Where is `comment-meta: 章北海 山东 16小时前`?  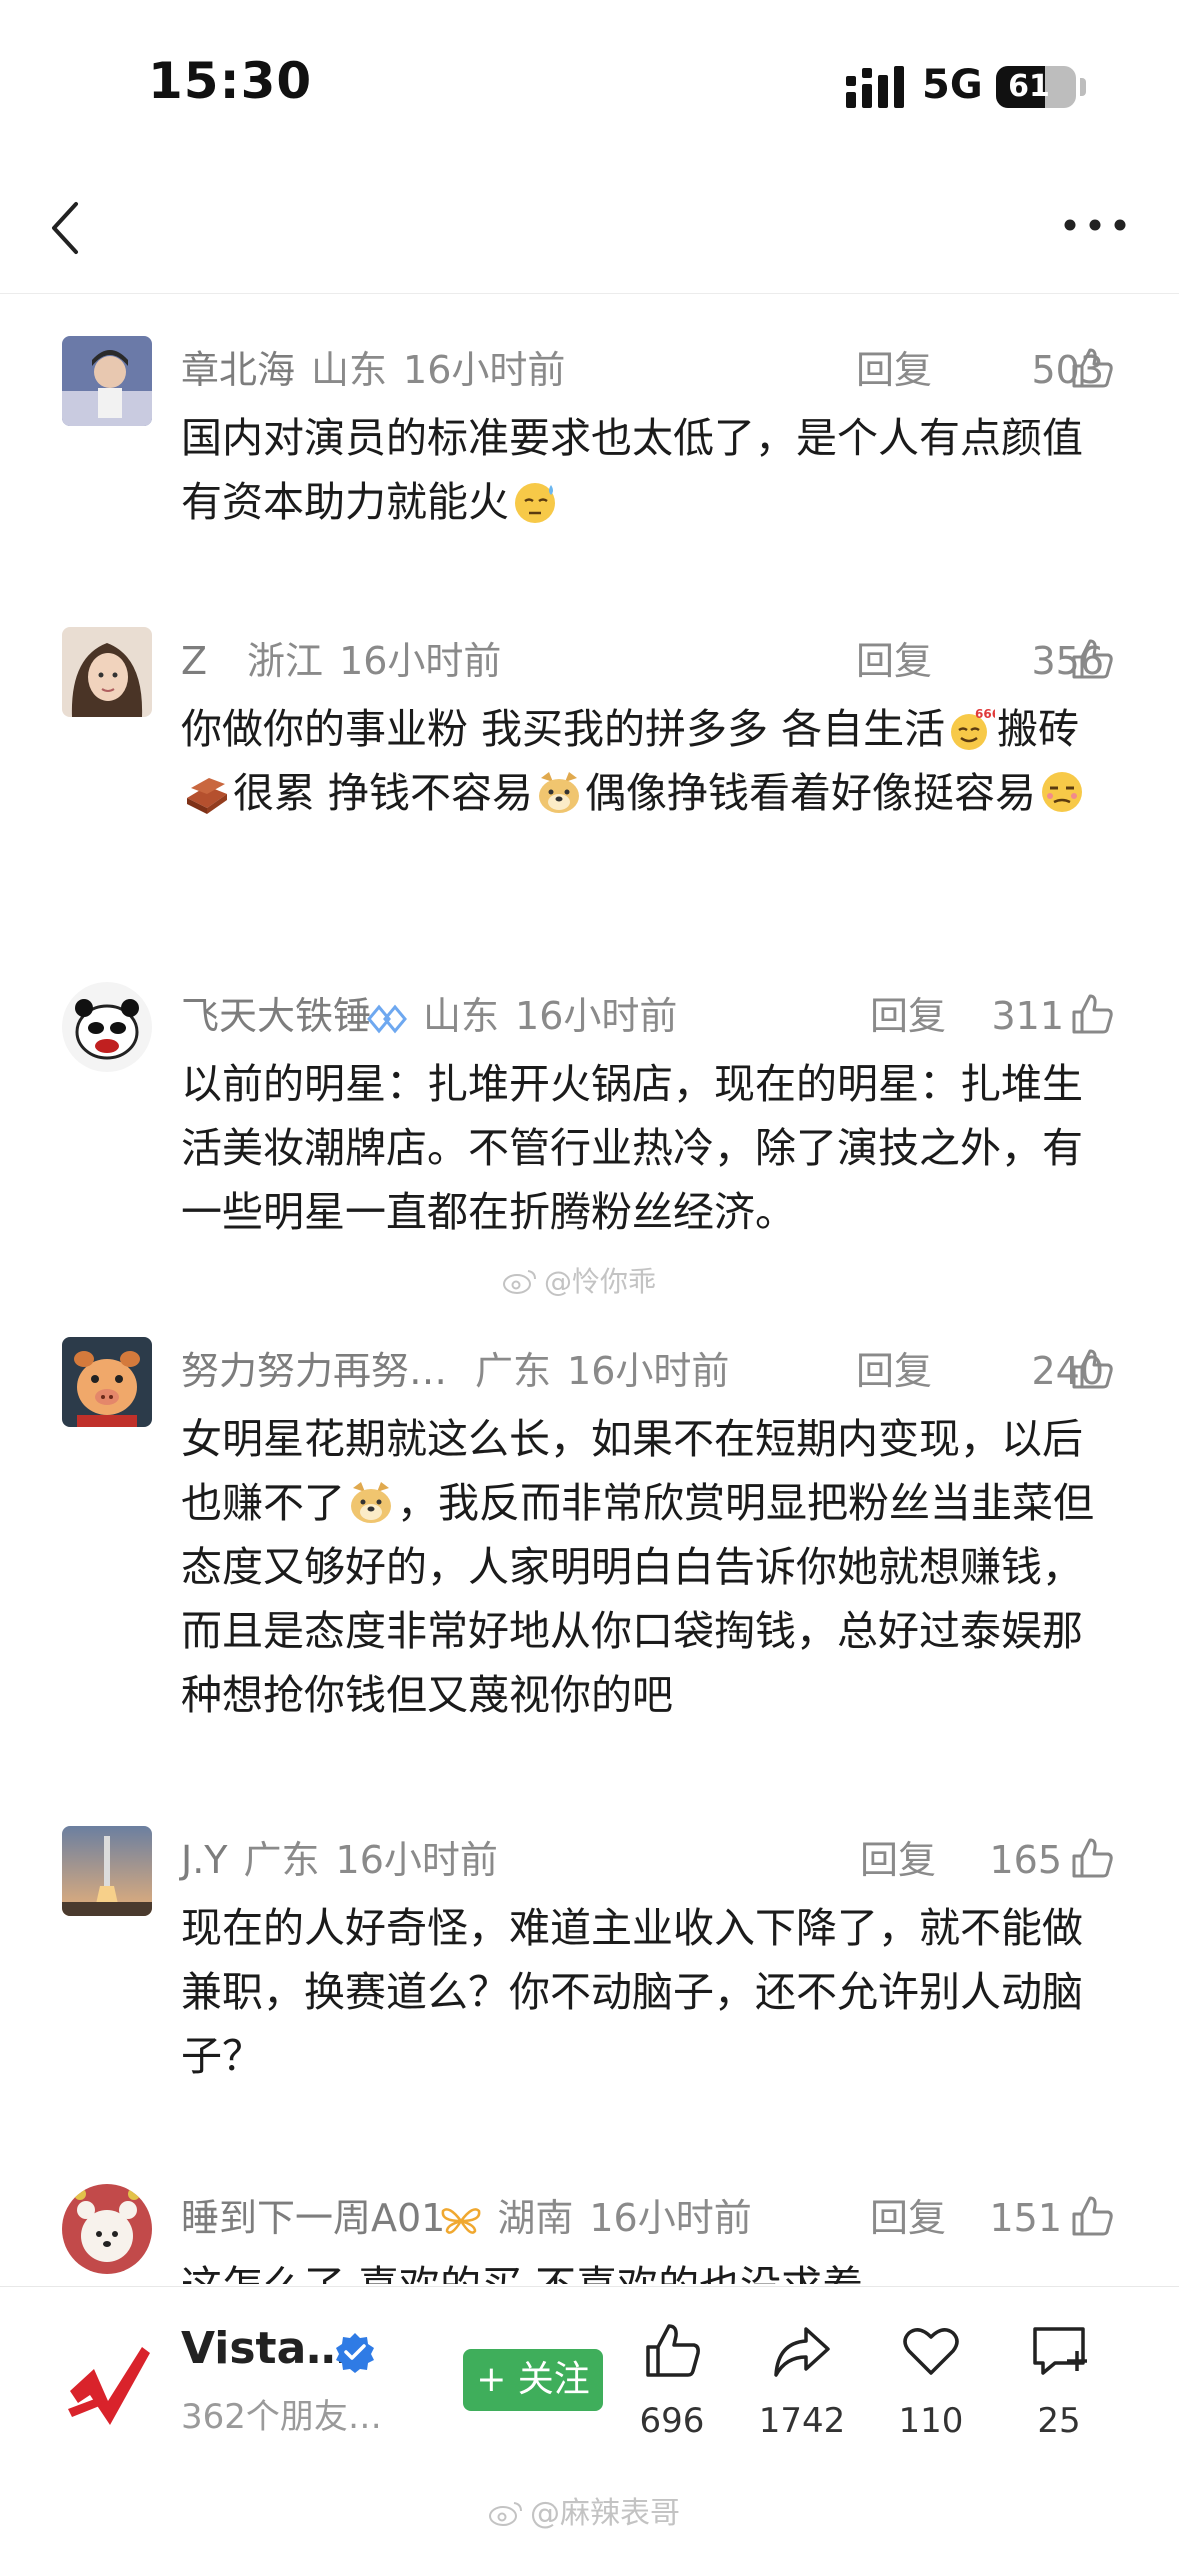 comment-meta: 章北海 山东 16小时前 is located at coordinates (381, 370).